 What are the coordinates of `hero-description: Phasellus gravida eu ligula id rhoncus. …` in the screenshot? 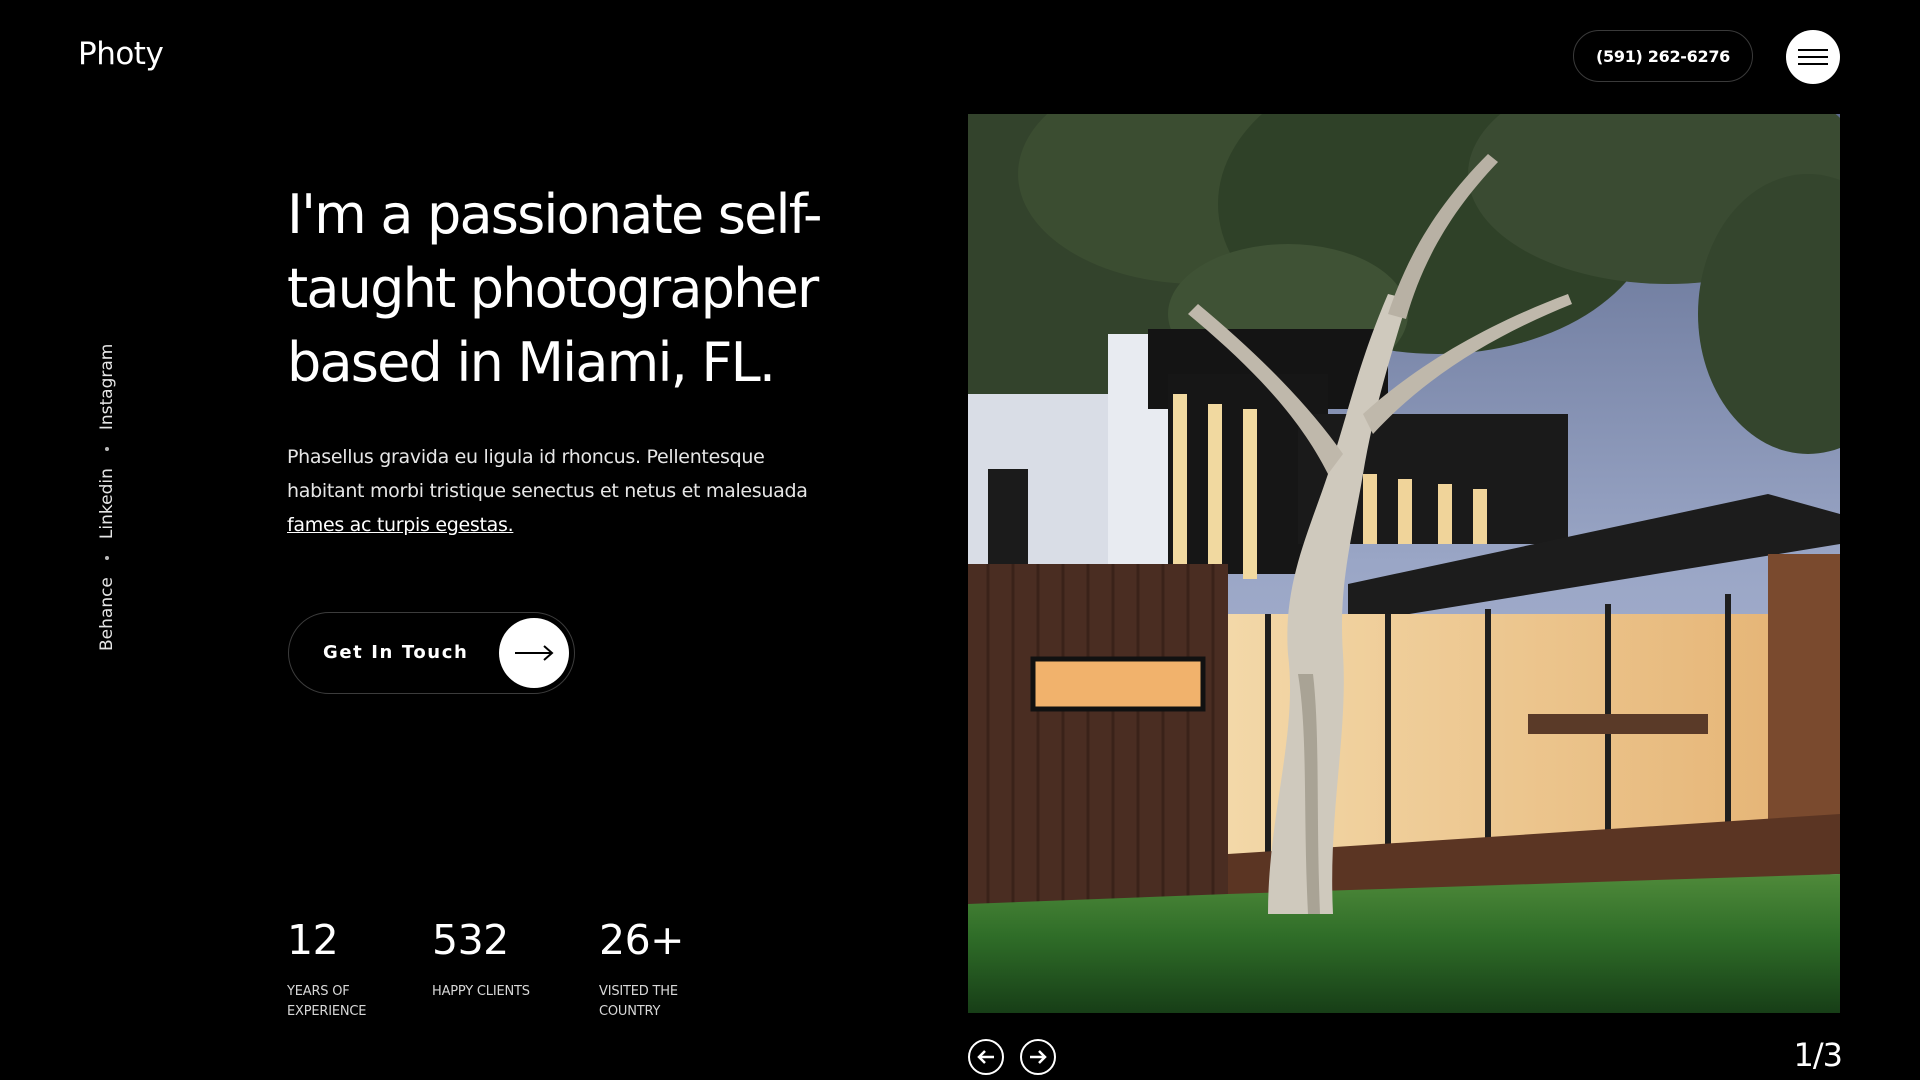 It's located at (567, 491).